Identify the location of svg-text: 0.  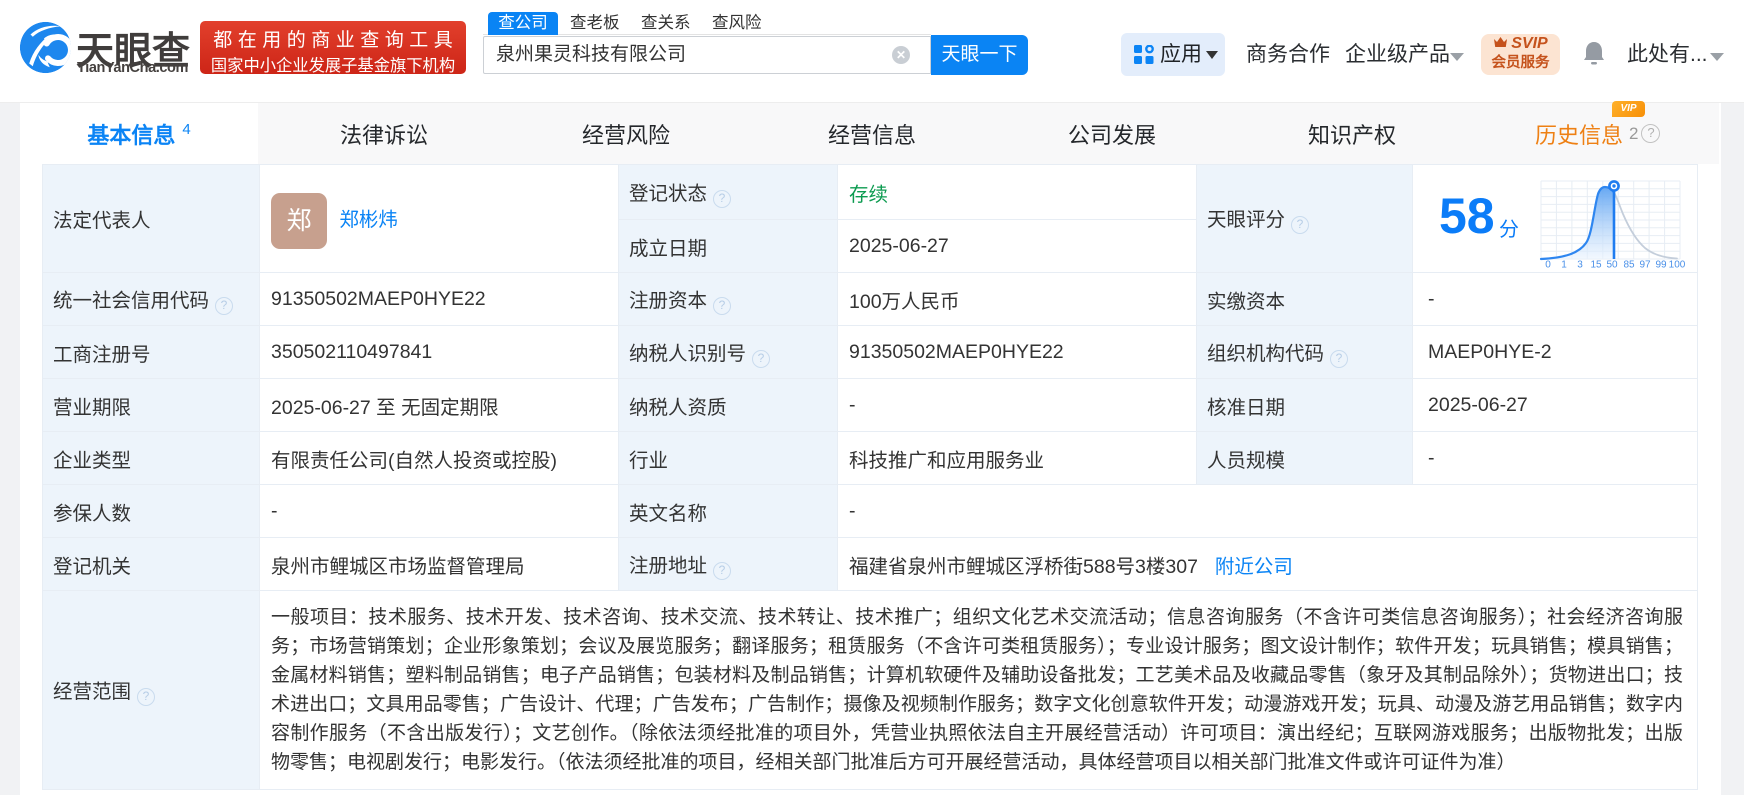
(1548, 265).